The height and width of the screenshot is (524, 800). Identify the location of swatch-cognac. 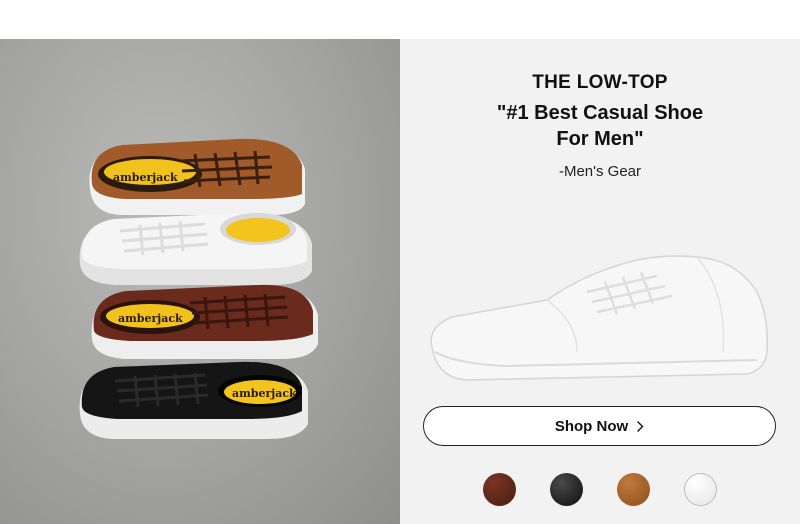
(633, 489).